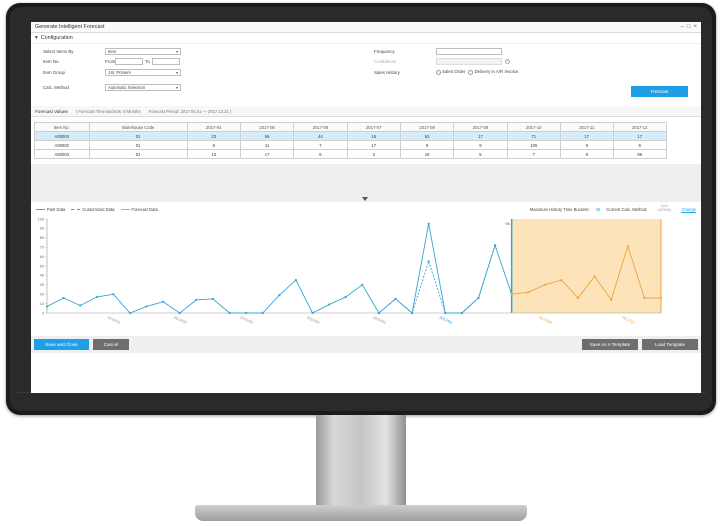  What do you see at coordinates (213, 127) in the screenshot?
I see `column-header: 2017-04` at bounding box center [213, 127].